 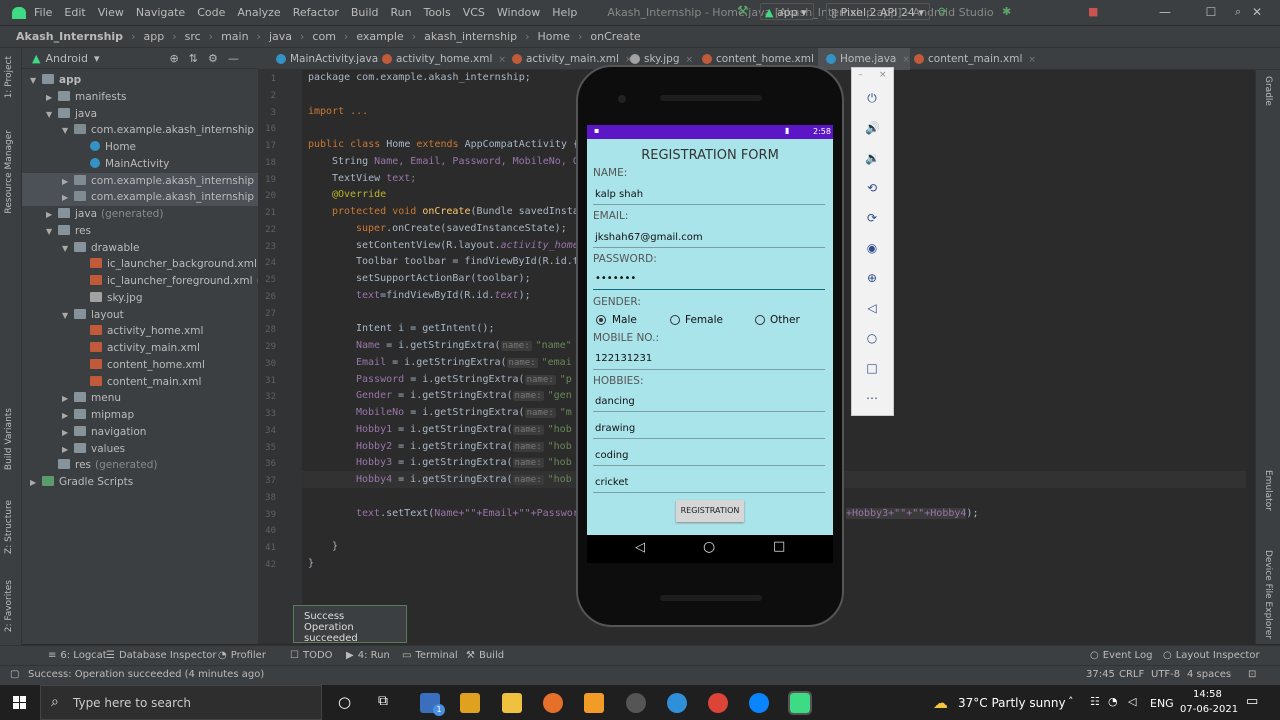 I want to click on windows-start-icon, so click(x=20, y=703).